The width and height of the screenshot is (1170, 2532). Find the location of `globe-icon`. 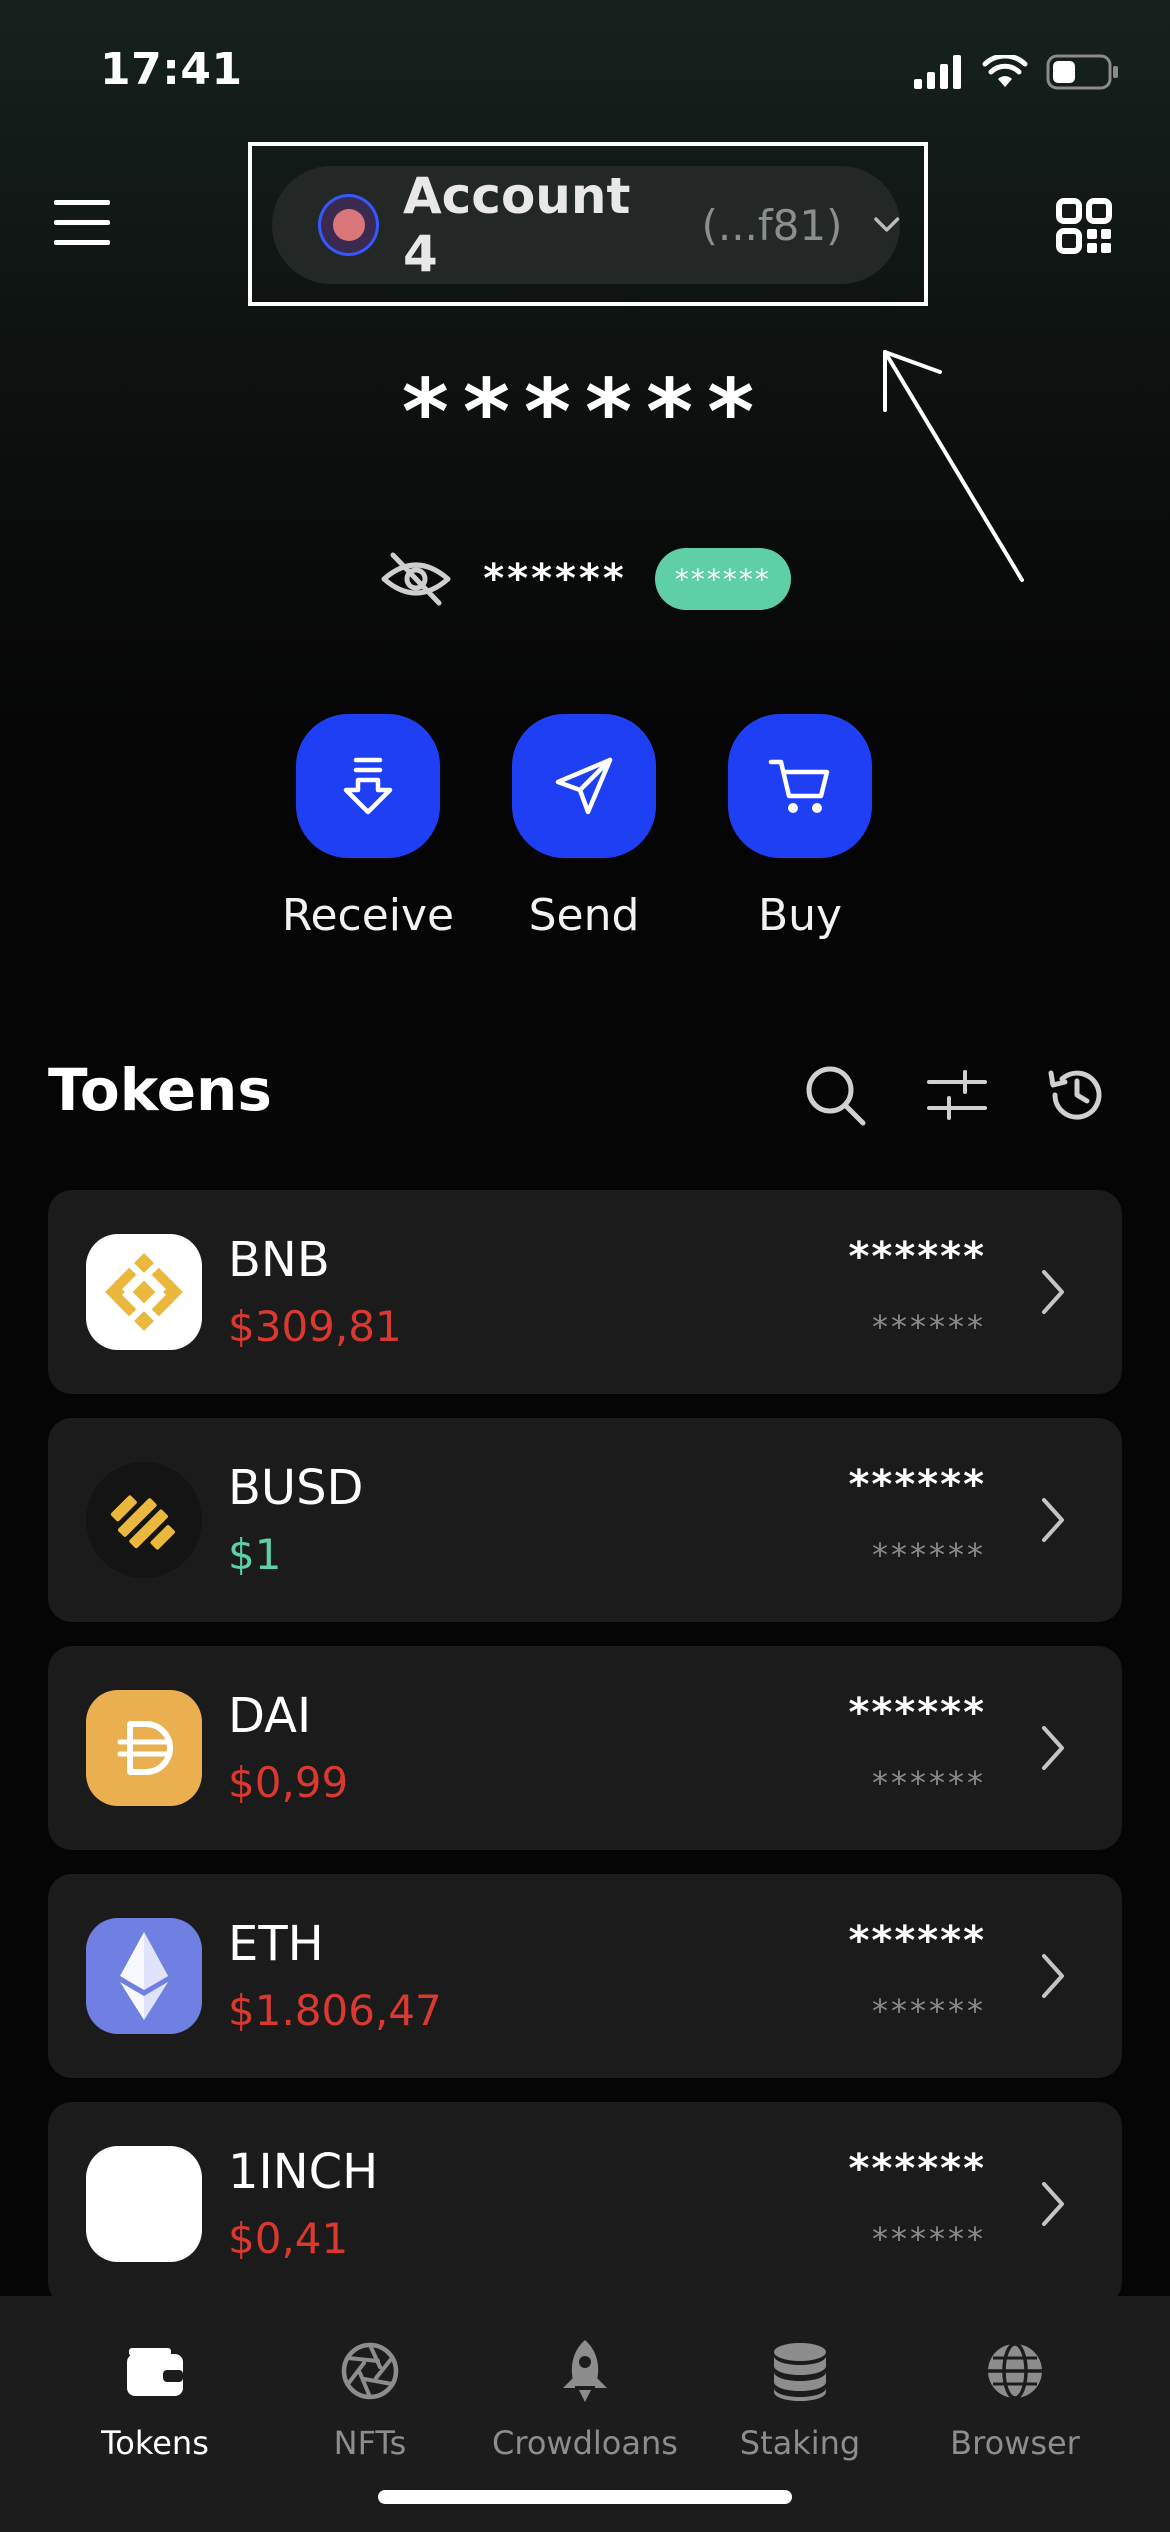

globe-icon is located at coordinates (1015, 2371).